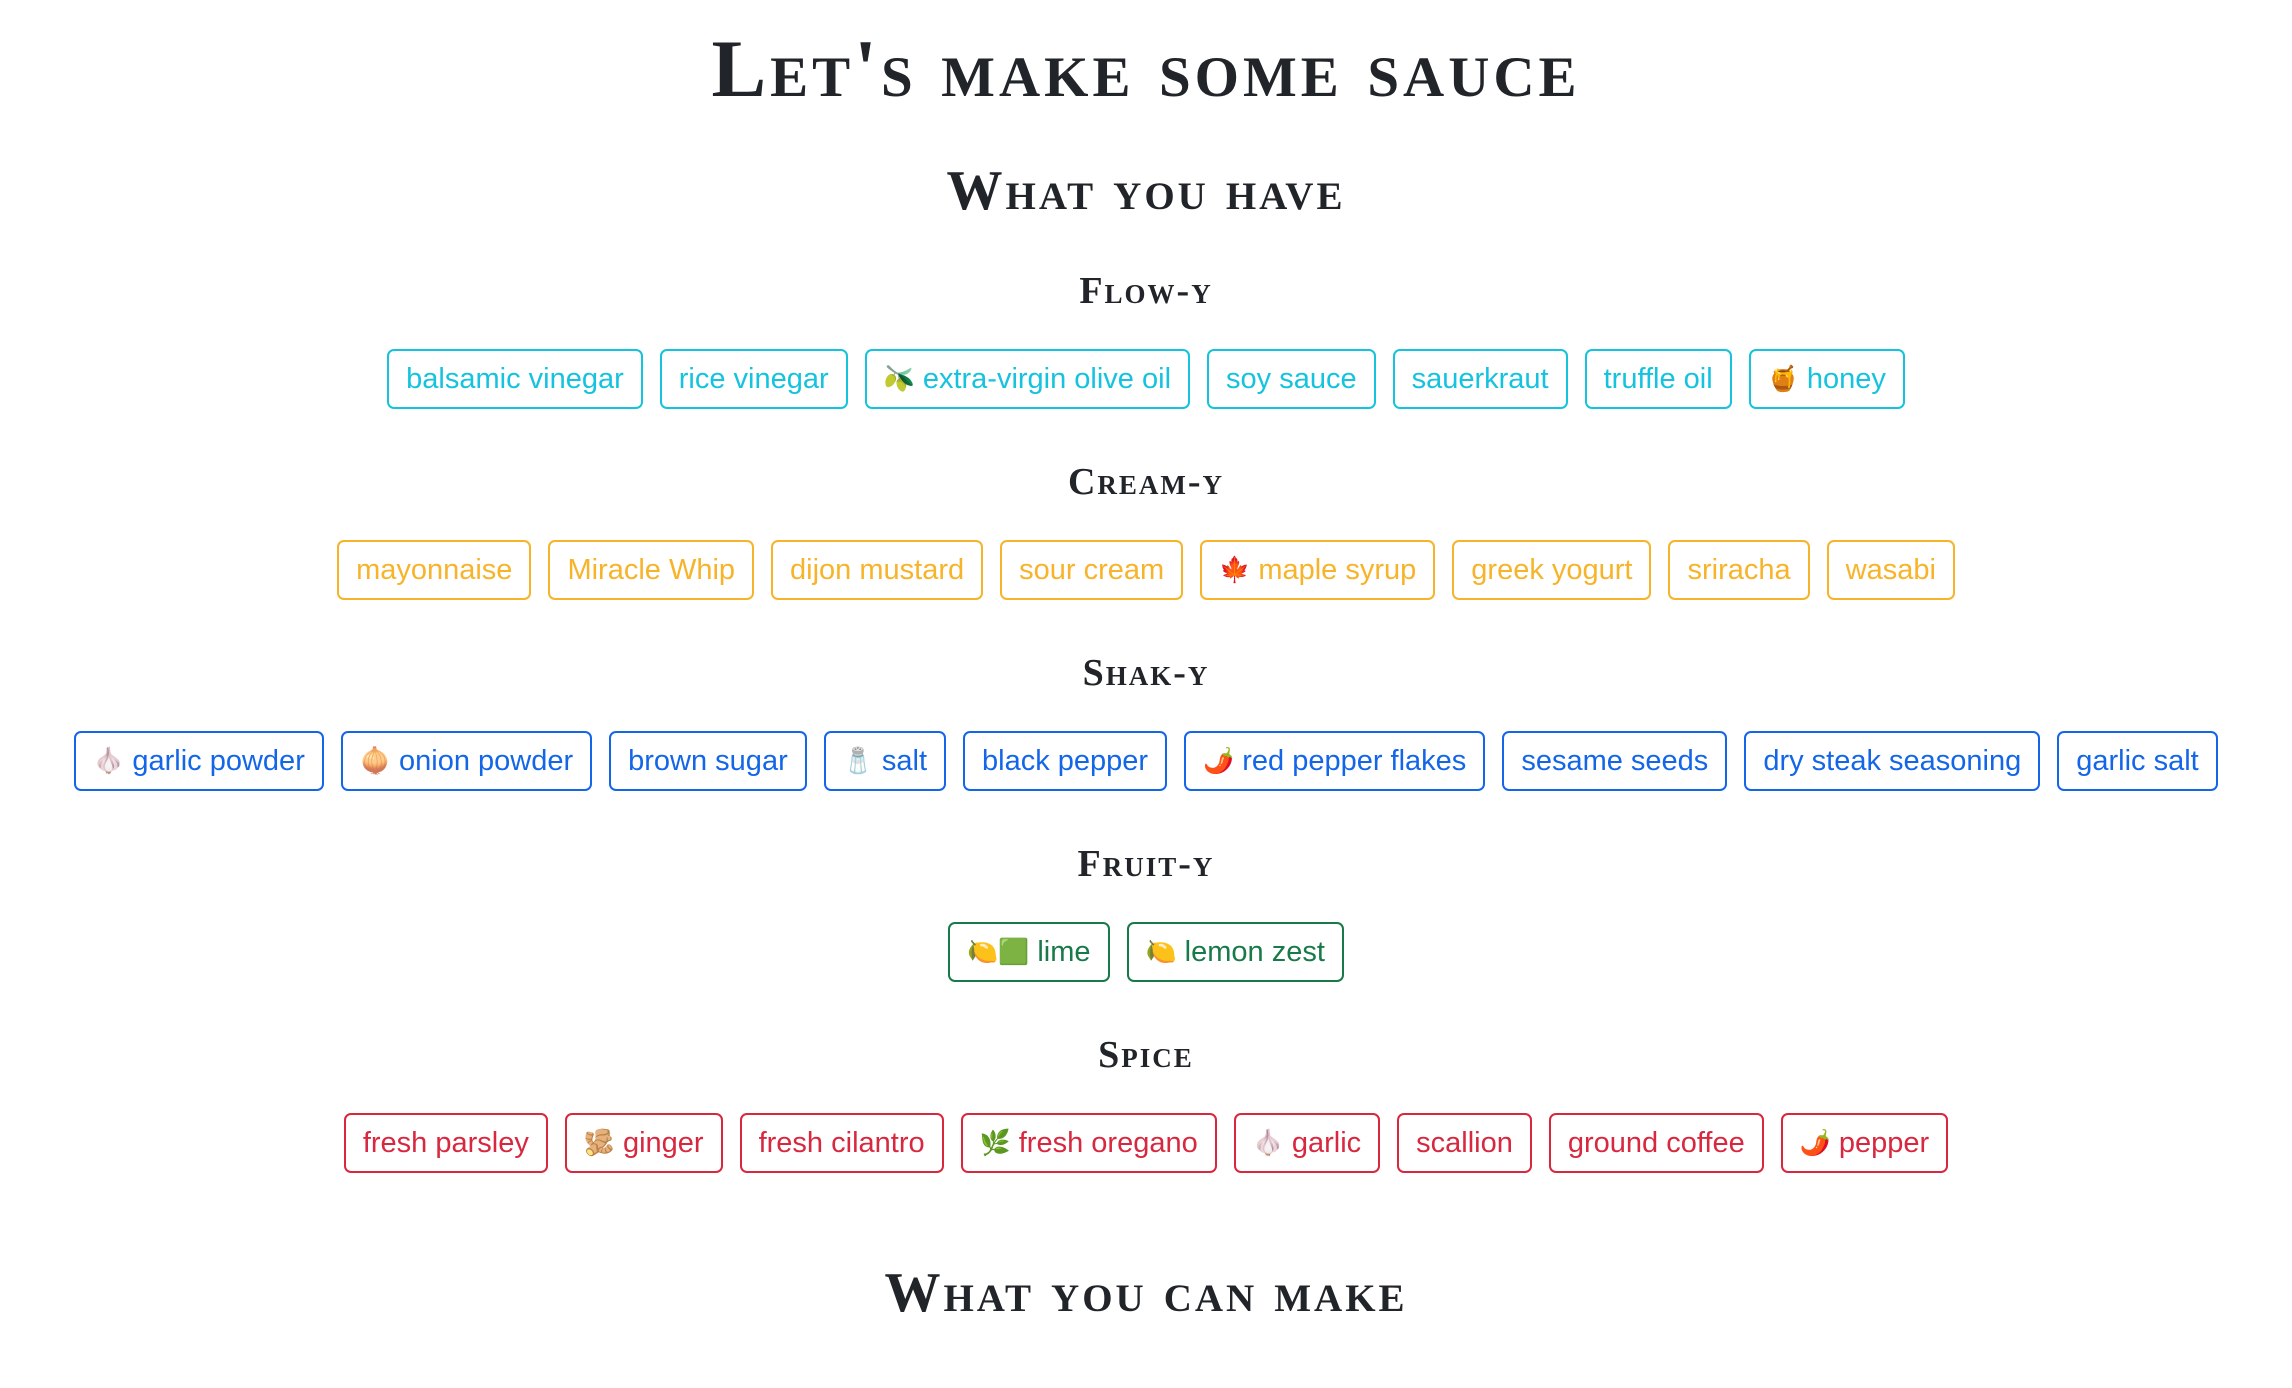  I want to click on ingredient-label: dry steak seasoning, so click(1892, 760).